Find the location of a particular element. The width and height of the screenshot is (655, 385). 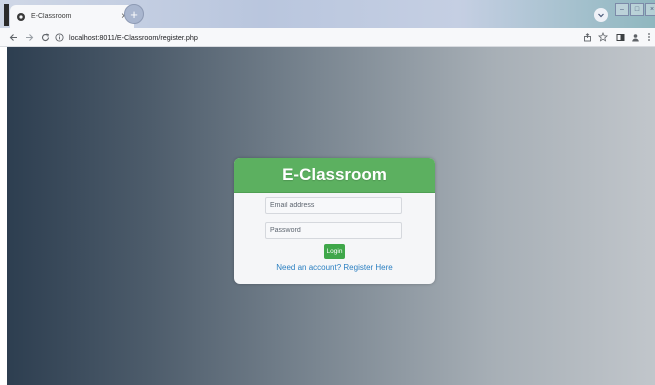

browser-tab: E-Classroom × is located at coordinates (72, 16).